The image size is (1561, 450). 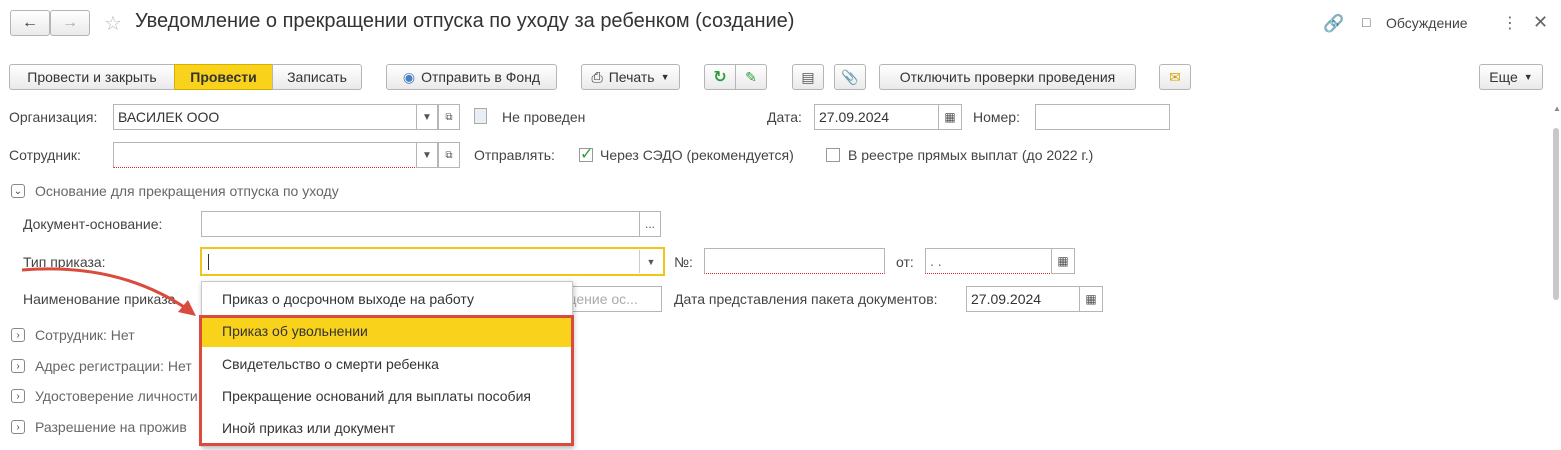 I want to click on more-vert-icon: ⋮, so click(x=1510, y=23).